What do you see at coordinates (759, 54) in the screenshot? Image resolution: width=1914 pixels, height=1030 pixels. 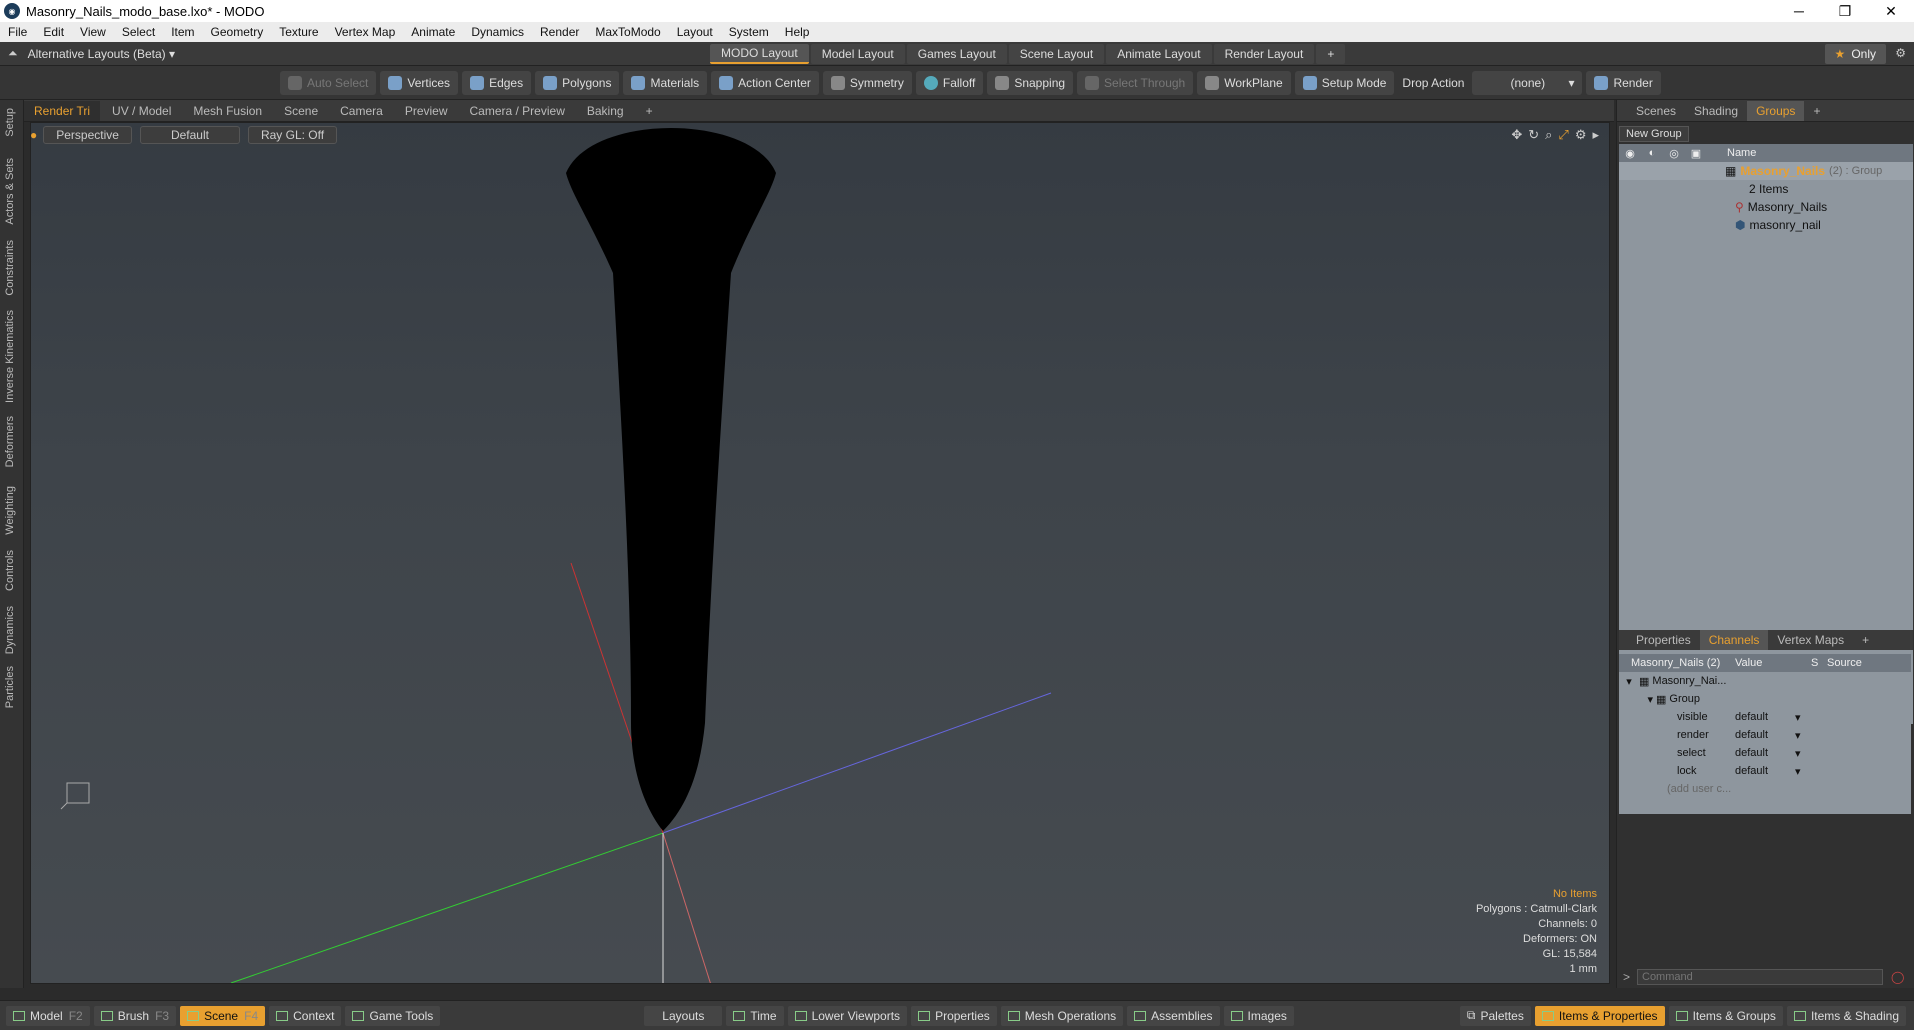 I see `tab-modo-layout: MODO Layout` at bounding box center [759, 54].